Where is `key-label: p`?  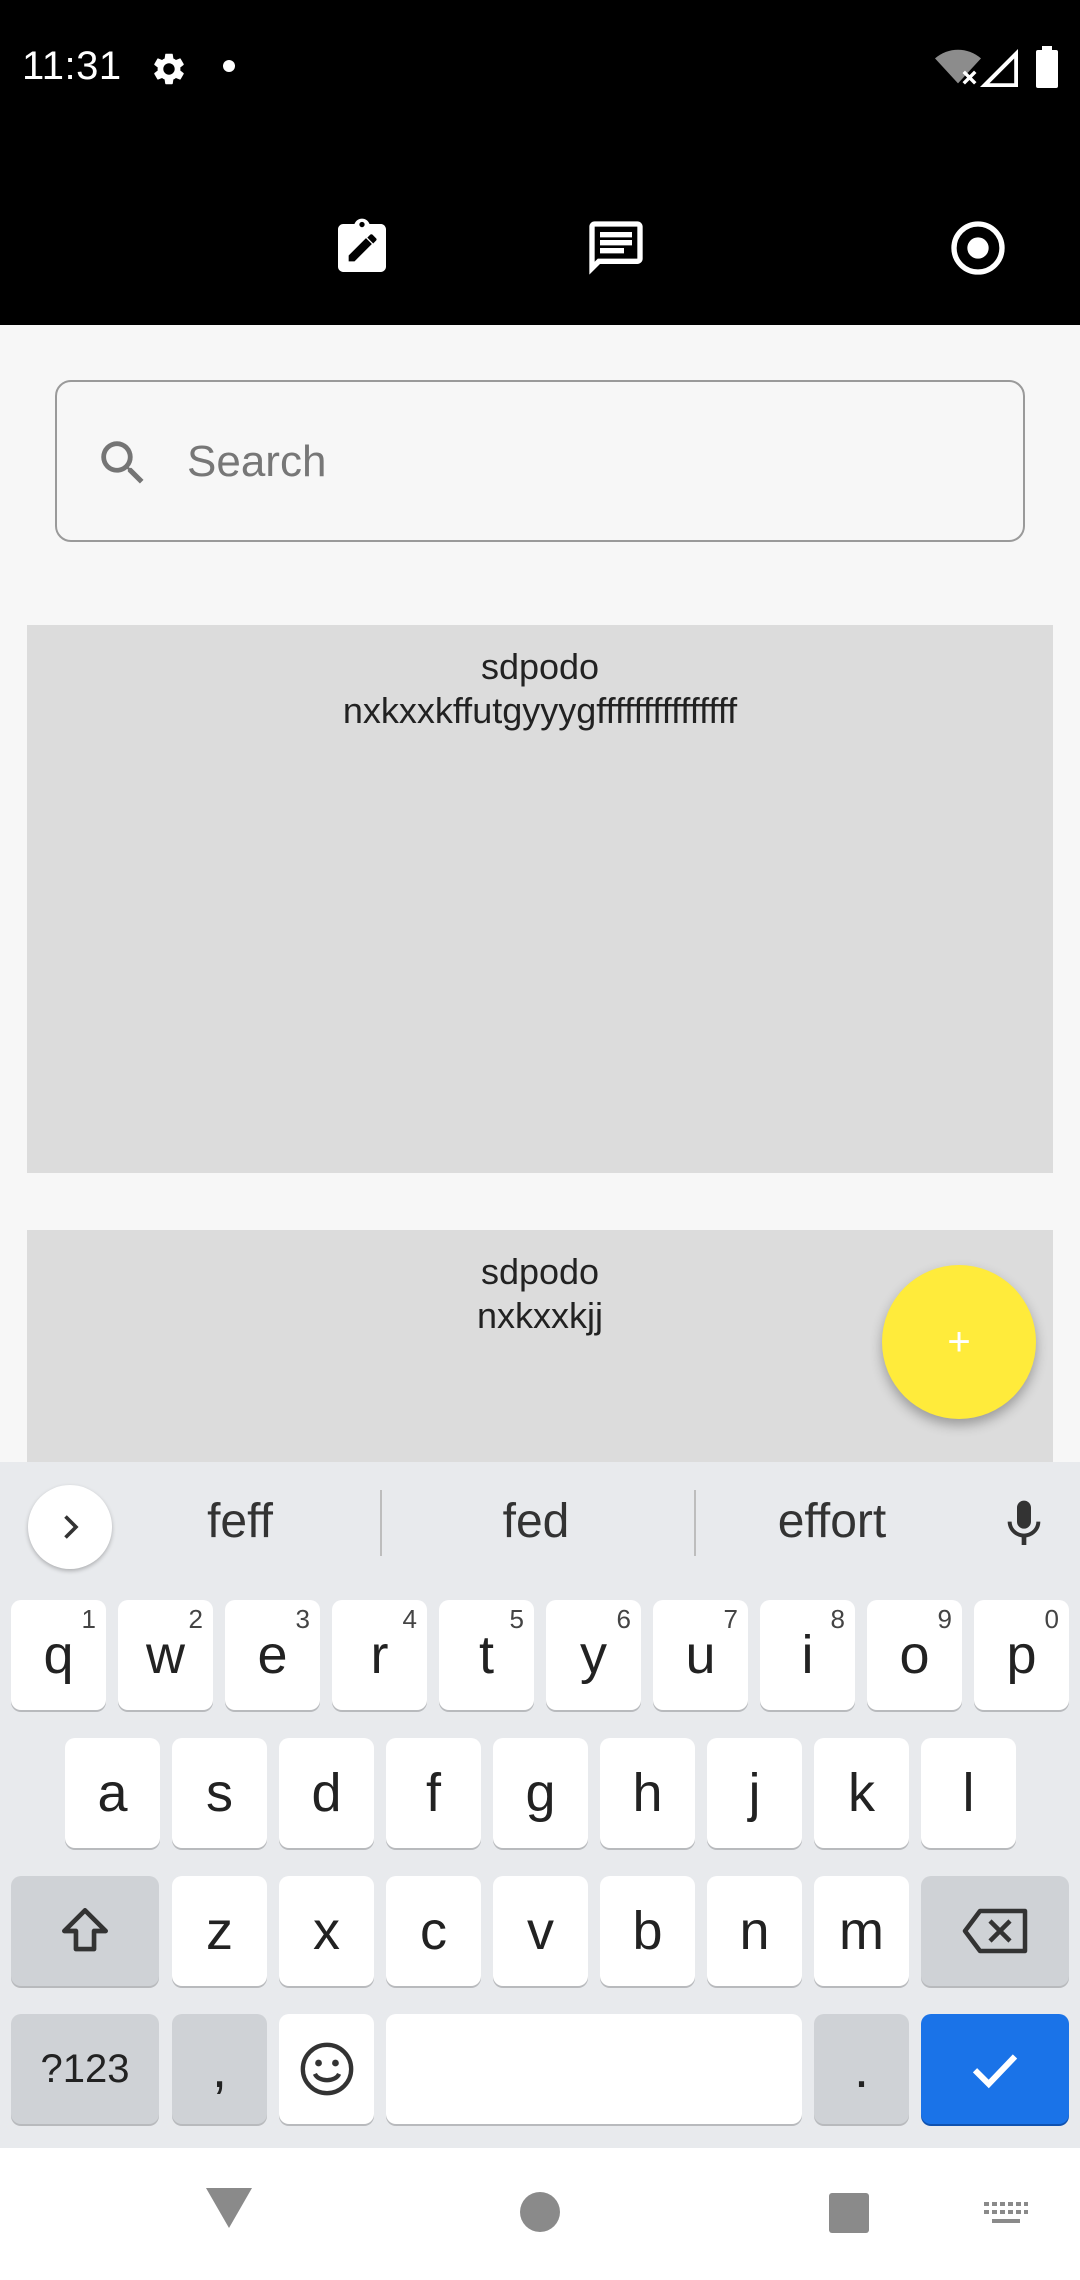 key-label: p is located at coordinates (1021, 1655).